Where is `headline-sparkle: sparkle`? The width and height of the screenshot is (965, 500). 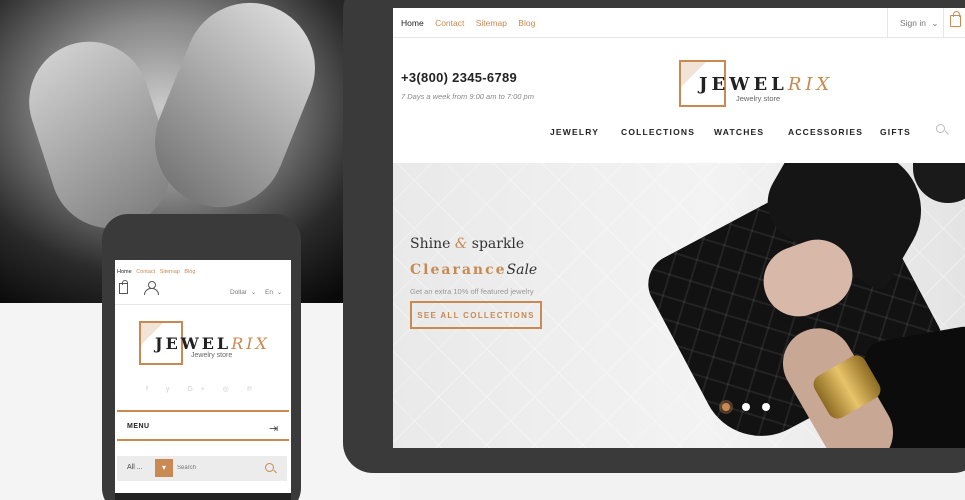 headline-sparkle: sparkle is located at coordinates (498, 244).